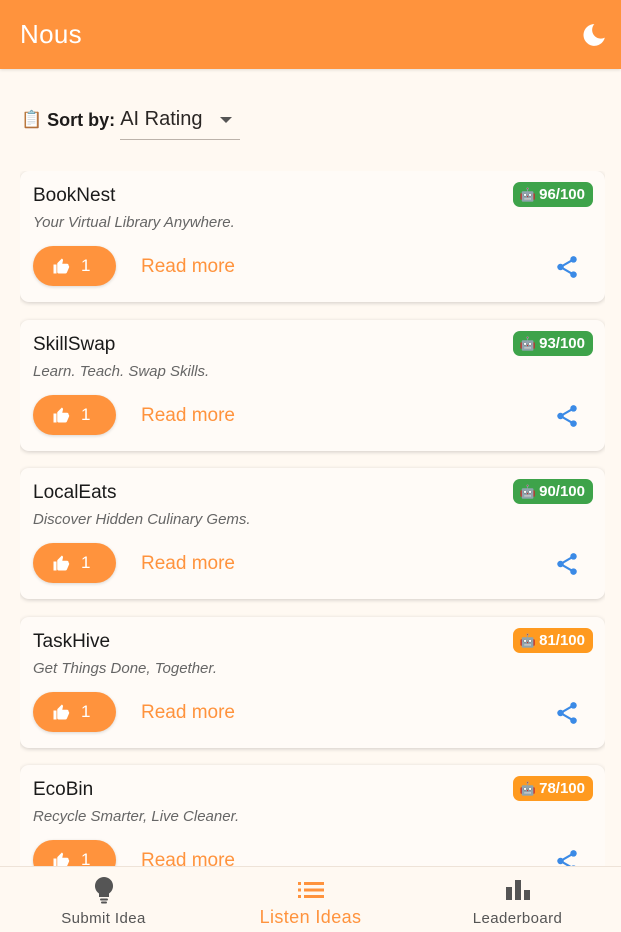 The image size is (621, 932). I want to click on ai-rating-badge: 🤖 81/100, so click(552, 640).